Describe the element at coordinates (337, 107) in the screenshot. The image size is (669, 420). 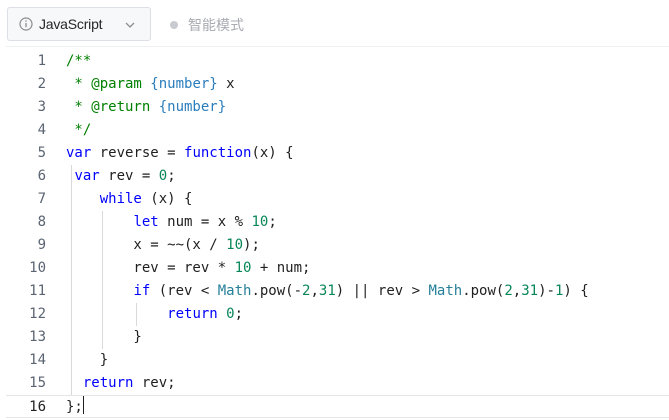
I see `code-line: 3 * @return {number}` at that location.